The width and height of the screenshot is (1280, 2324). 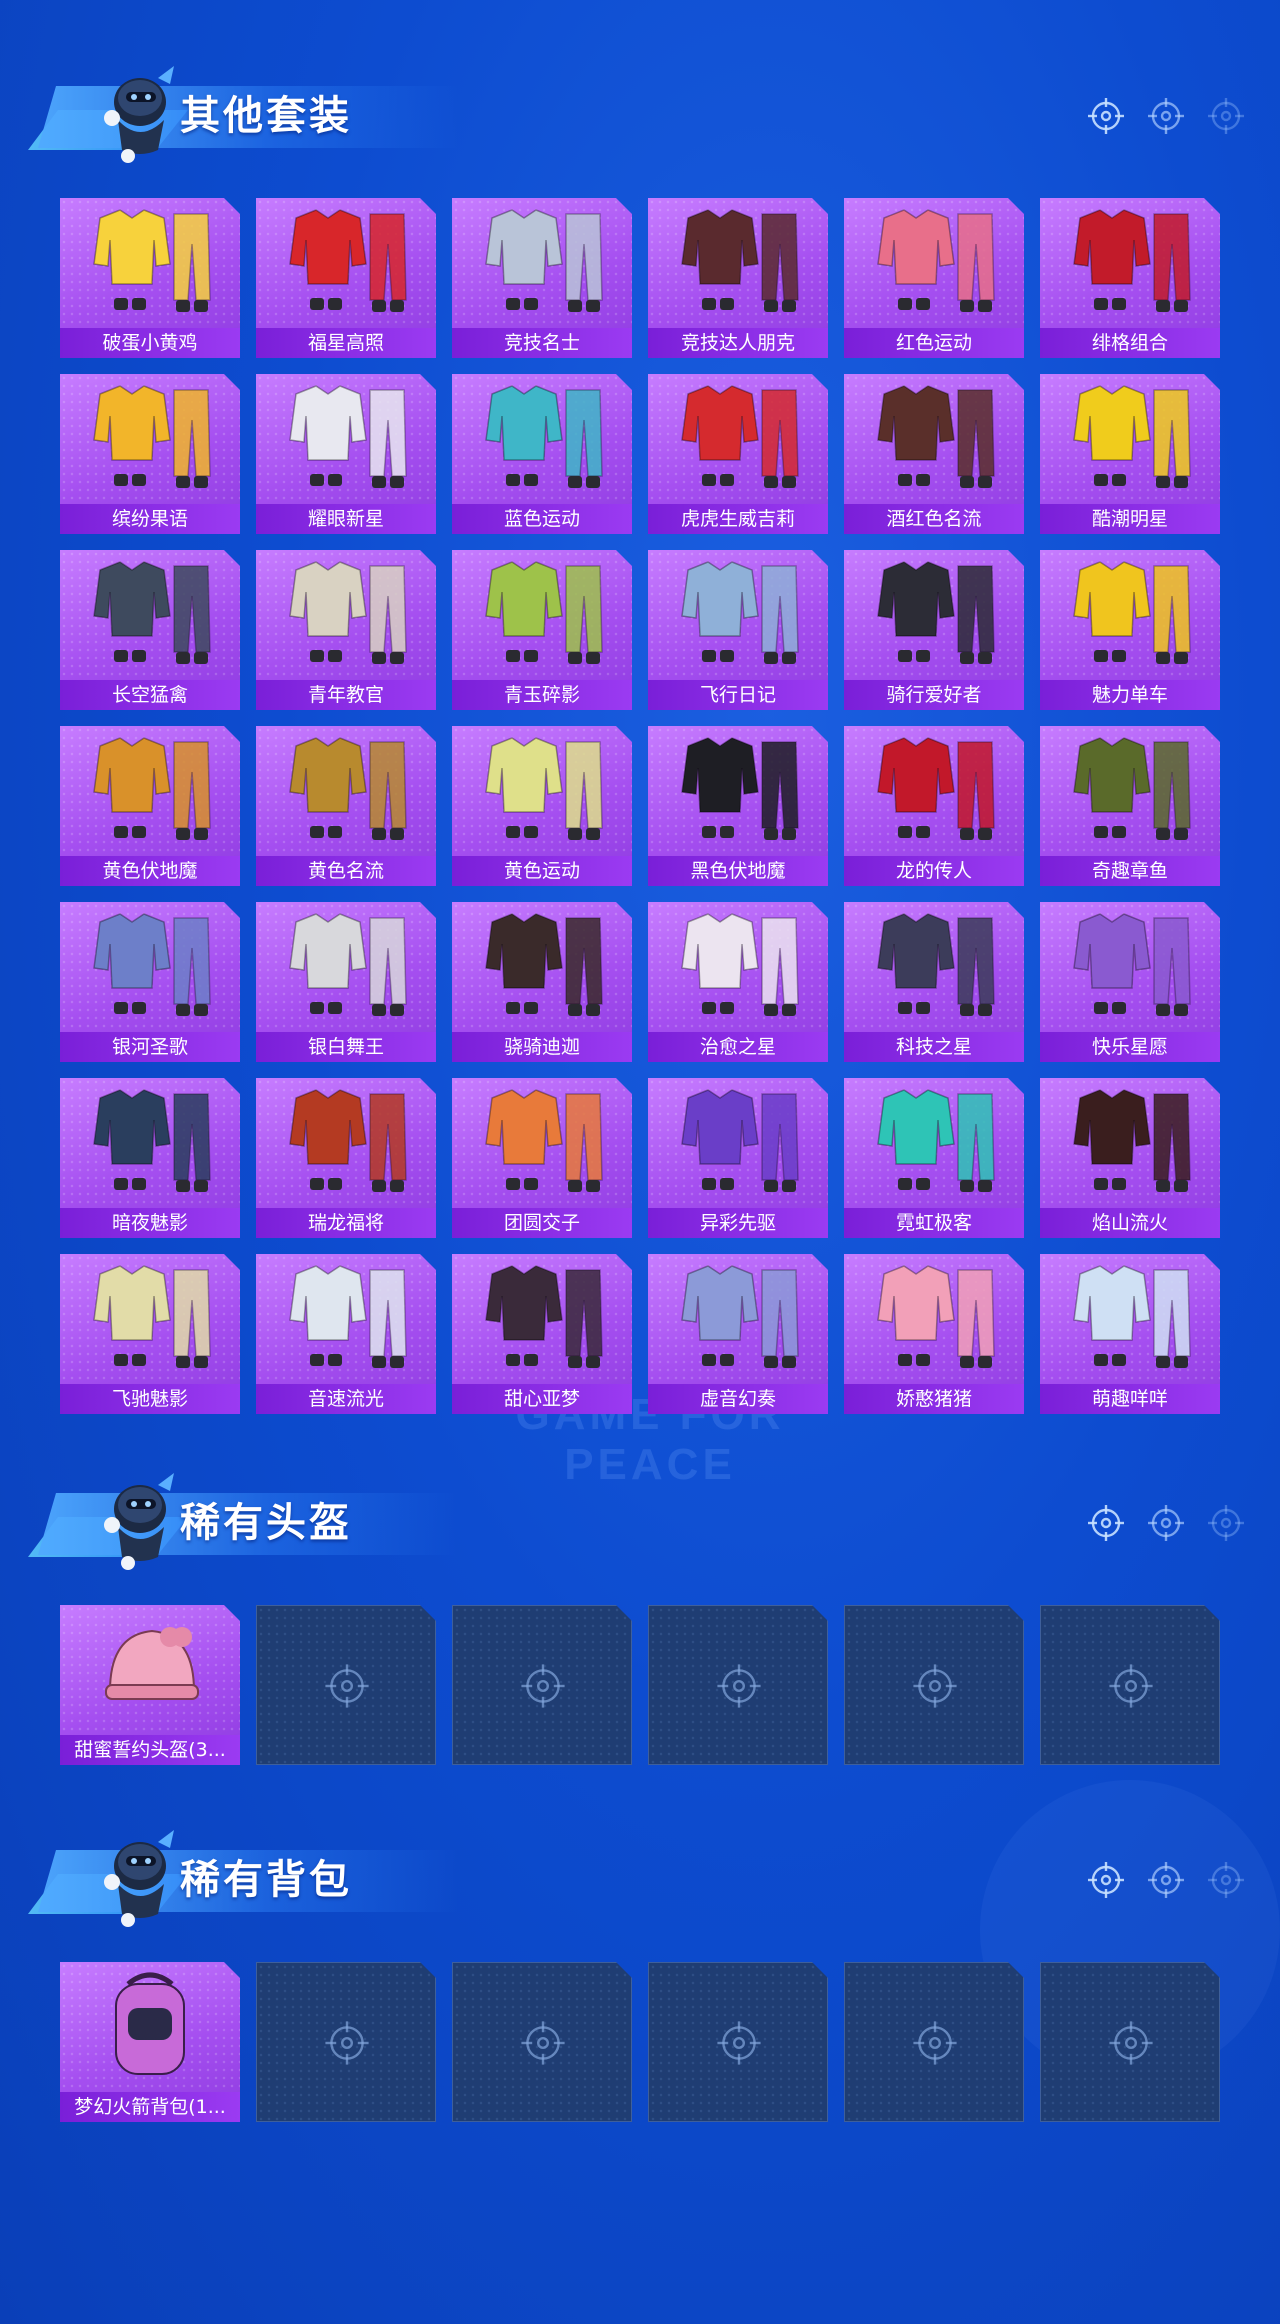 I want to click on section-header: 稀有背包, so click(x=648, y=1877).